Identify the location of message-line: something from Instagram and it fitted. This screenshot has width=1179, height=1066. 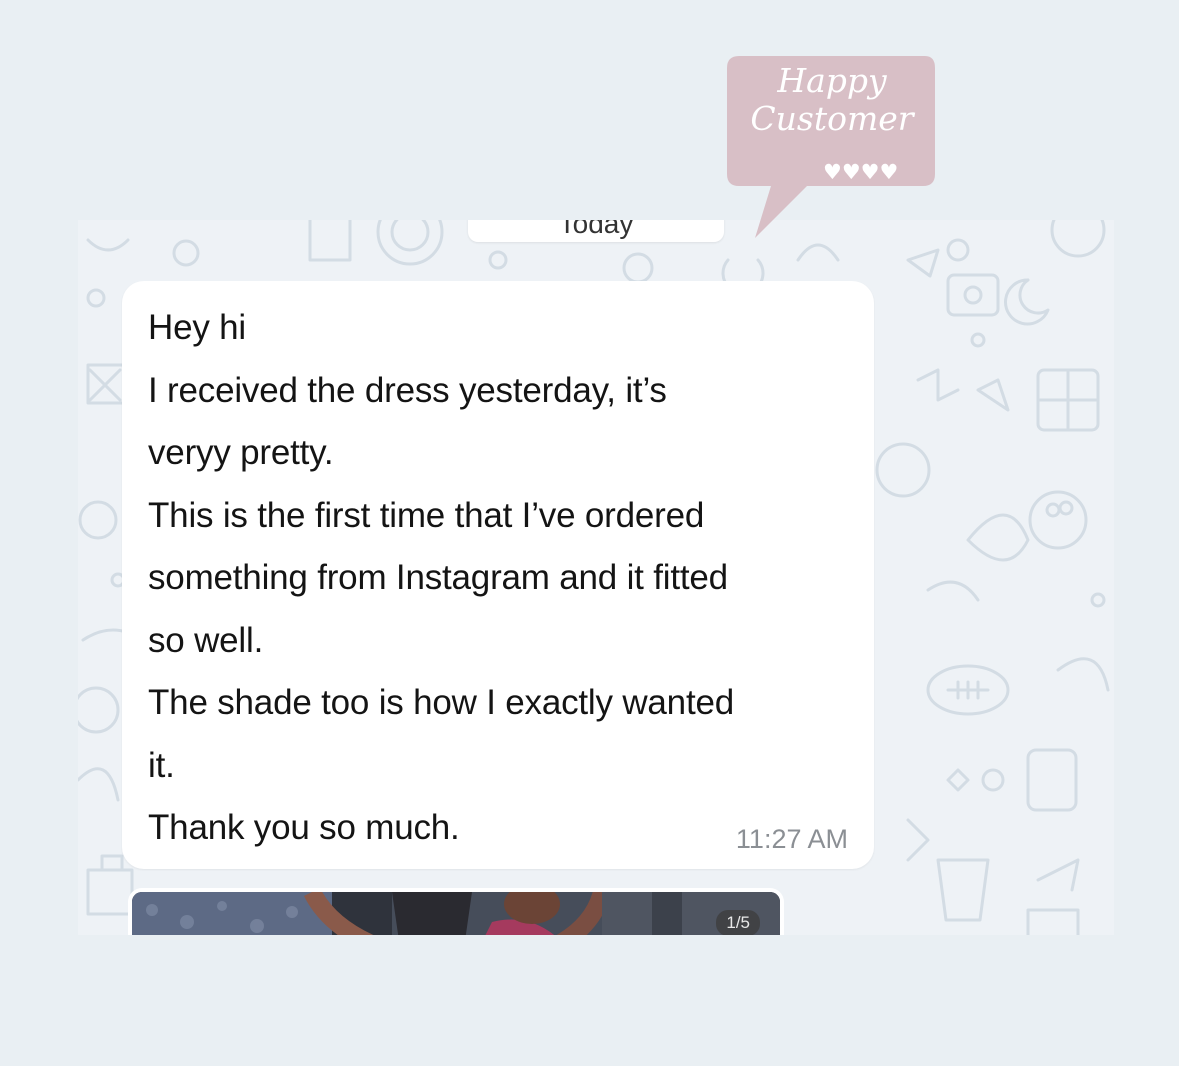
(438, 577).